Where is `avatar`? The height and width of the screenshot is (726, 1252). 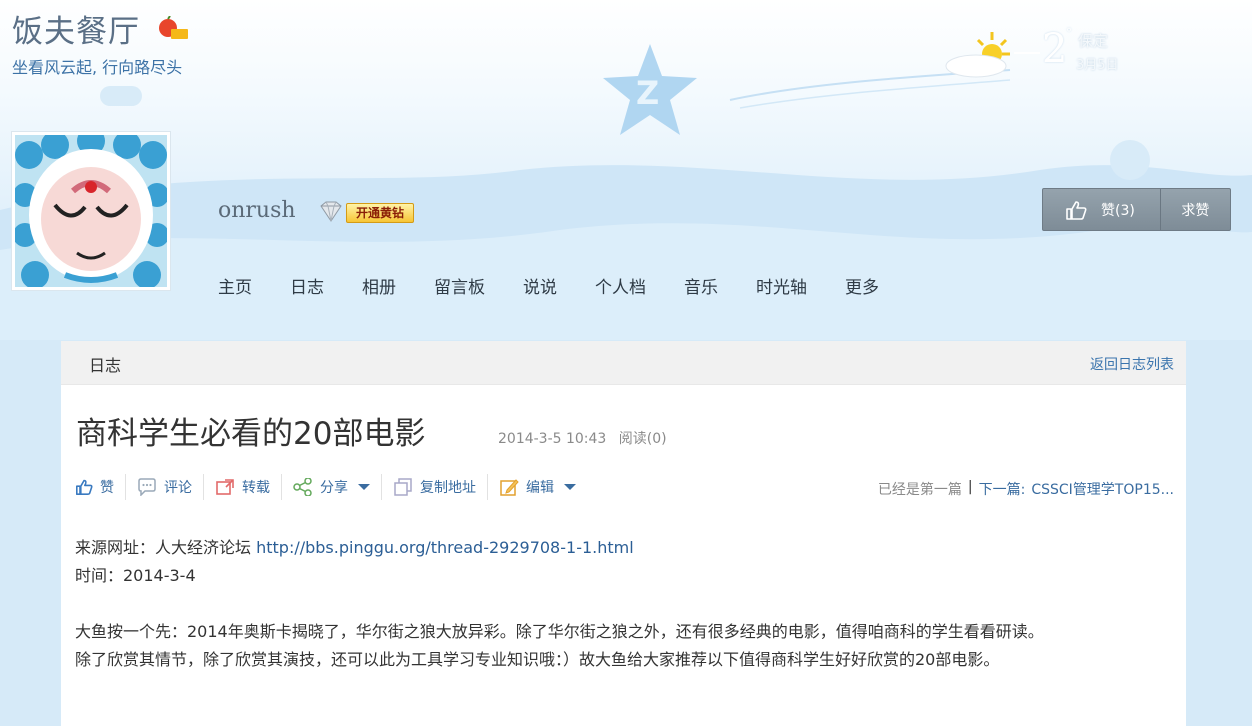 avatar is located at coordinates (91, 211).